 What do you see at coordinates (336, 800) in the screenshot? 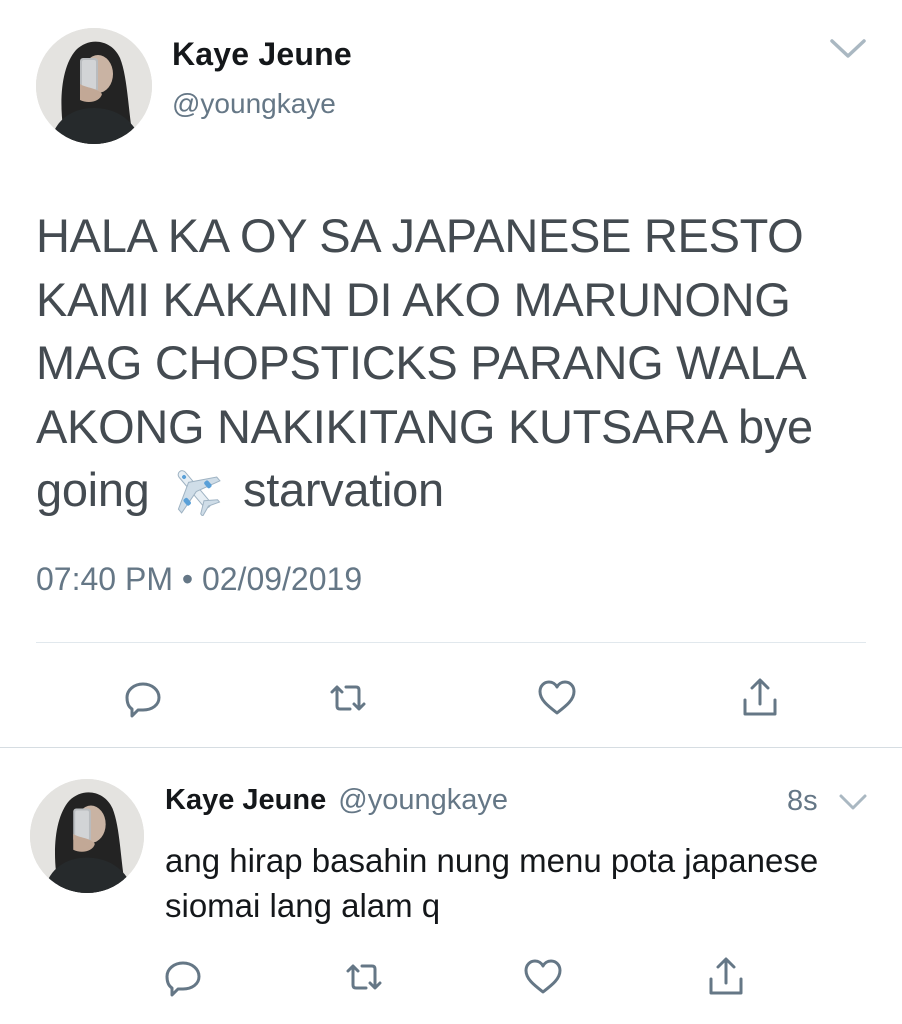
I see `reply-header: Kaye Jeune @youngkaye` at bounding box center [336, 800].